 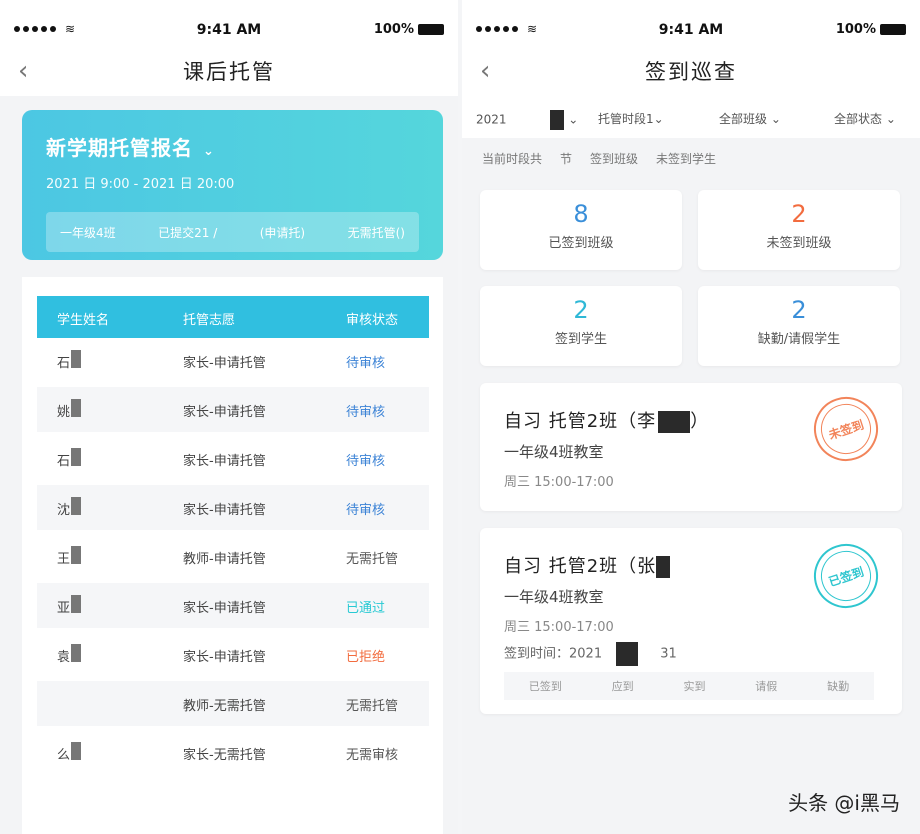 What do you see at coordinates (224, 559) in the screenshot?
I see `student-intent: 教师-申请托管` at bounding box center [224, 559].